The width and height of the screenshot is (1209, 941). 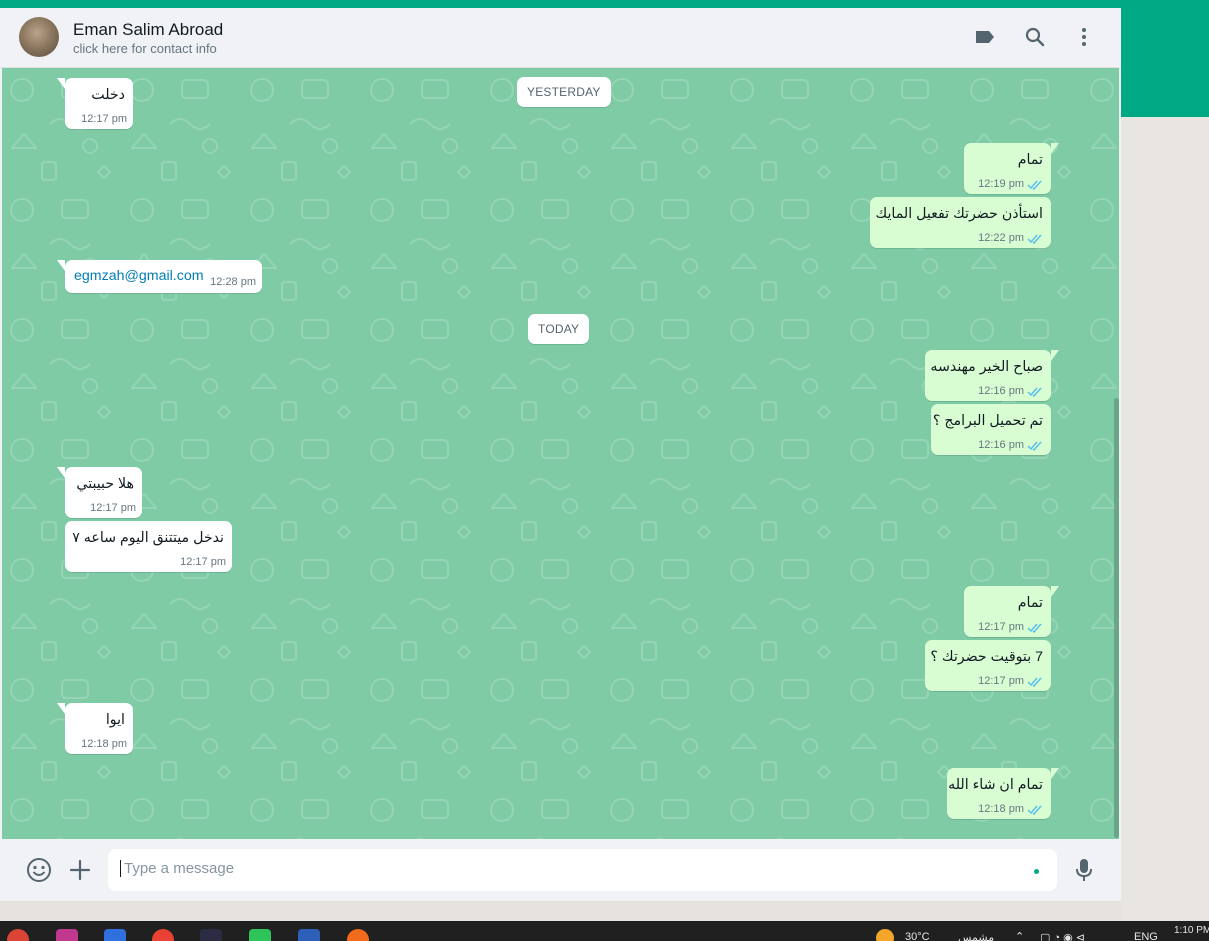 What do you see at coordinates (1035, 37) in the screenshot?
I see `search-icon` at bounding box center [1035, 37].